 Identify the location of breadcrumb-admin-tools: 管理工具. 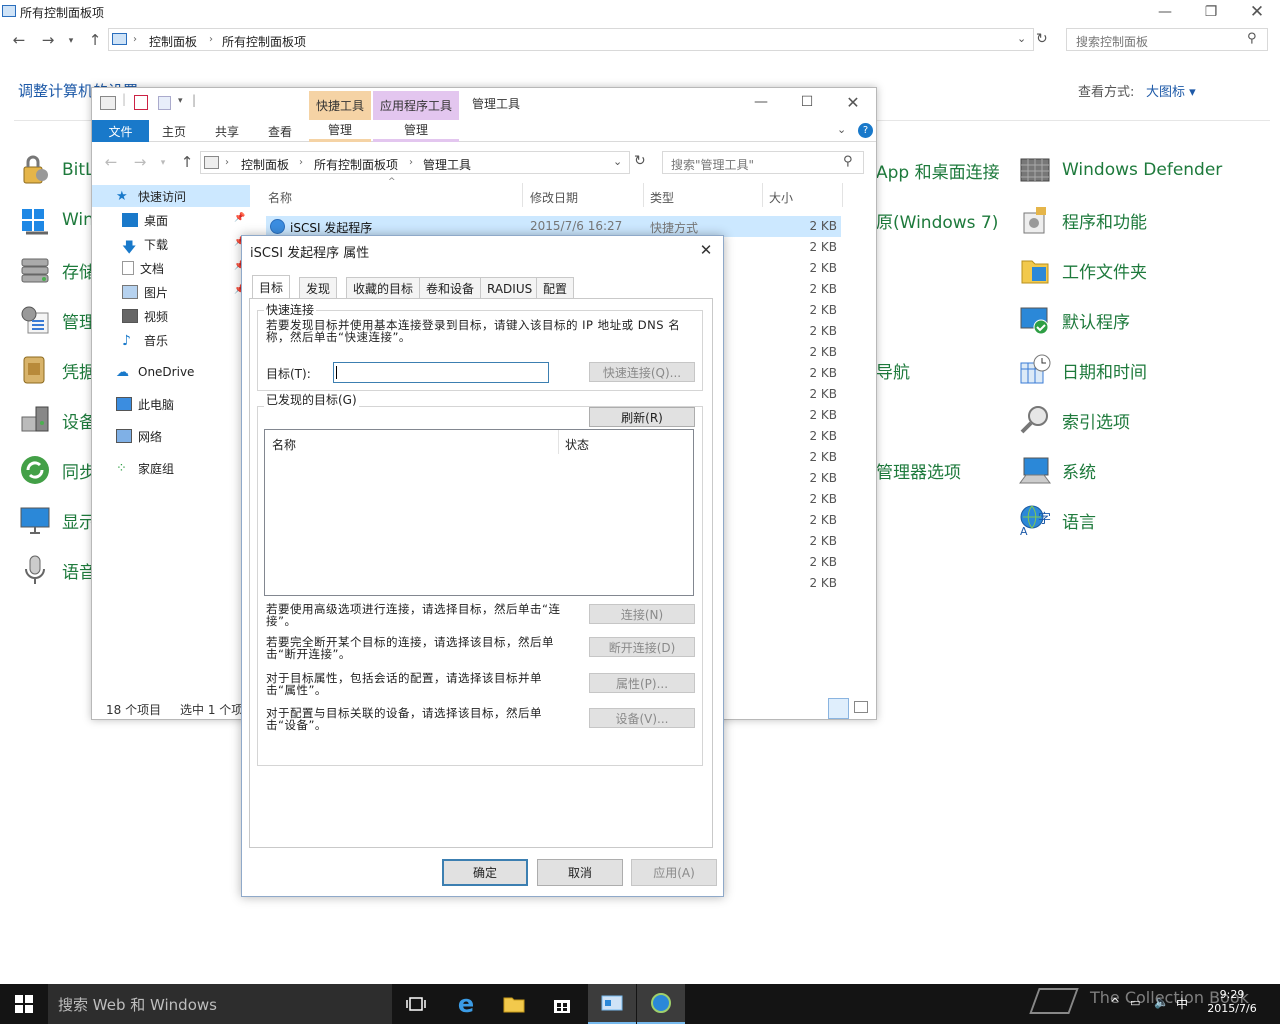
(447, 164).